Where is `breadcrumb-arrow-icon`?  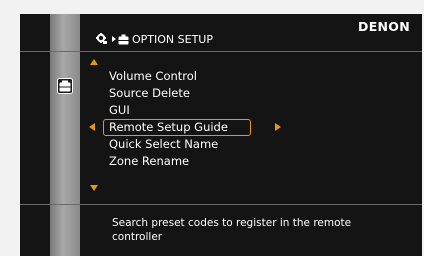 breadcrumb-arrow-icon is located at coordinates (114, 39).